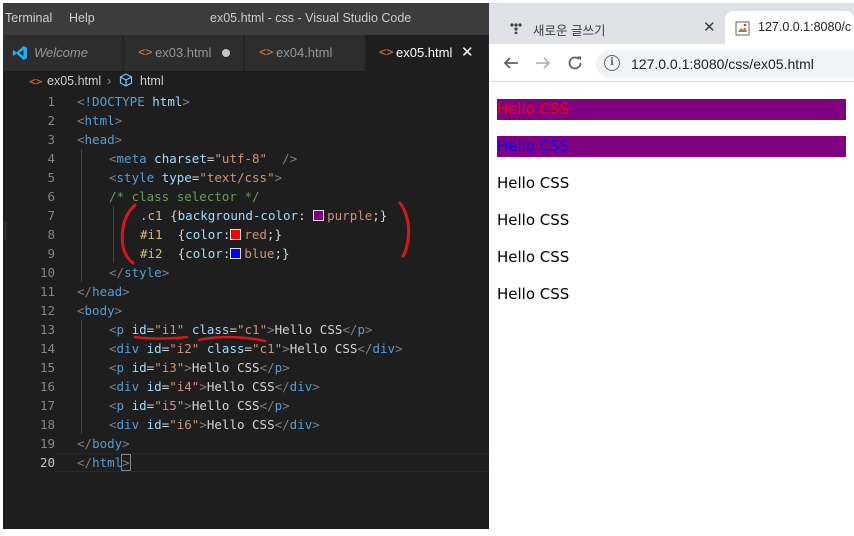  What do you see at coordinates (51, 215) in the screenshot?
I see `line-number: 7` at bounding box center [51, 215].